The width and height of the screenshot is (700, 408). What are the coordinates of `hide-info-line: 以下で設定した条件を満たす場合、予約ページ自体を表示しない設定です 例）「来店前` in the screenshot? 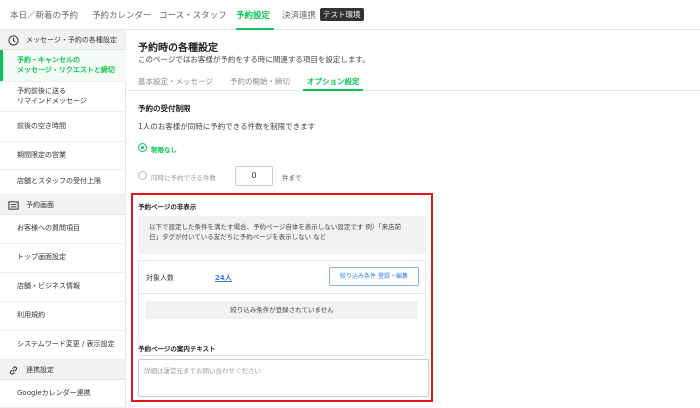 It's located at (275, 227).